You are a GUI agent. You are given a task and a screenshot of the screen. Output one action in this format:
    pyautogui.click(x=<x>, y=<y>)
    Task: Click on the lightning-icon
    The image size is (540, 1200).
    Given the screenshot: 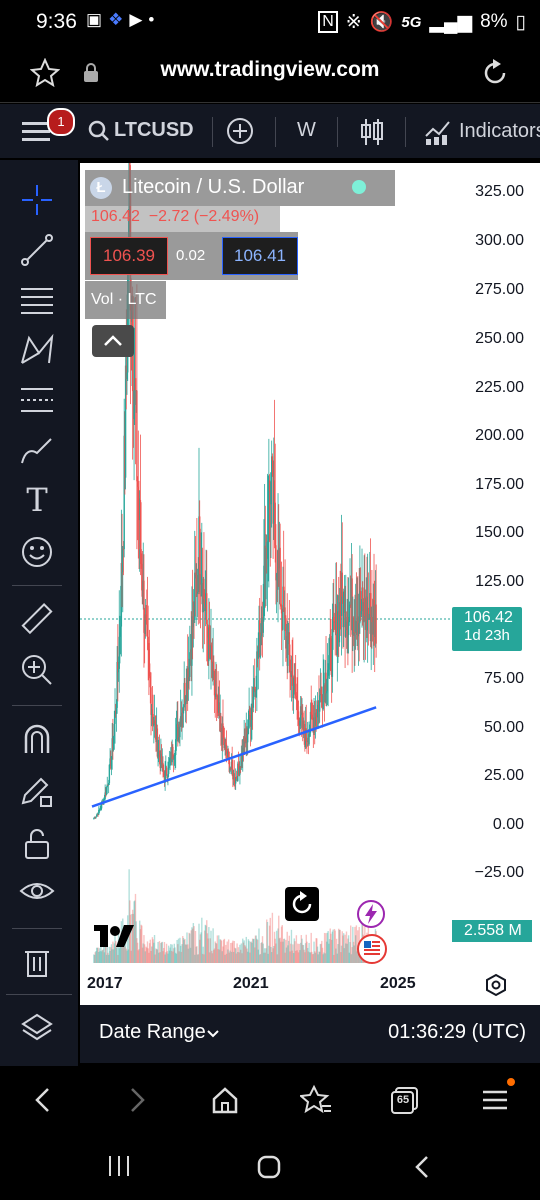 What is the action you would take?
    pyautogui.click(x=371, y=914)
    